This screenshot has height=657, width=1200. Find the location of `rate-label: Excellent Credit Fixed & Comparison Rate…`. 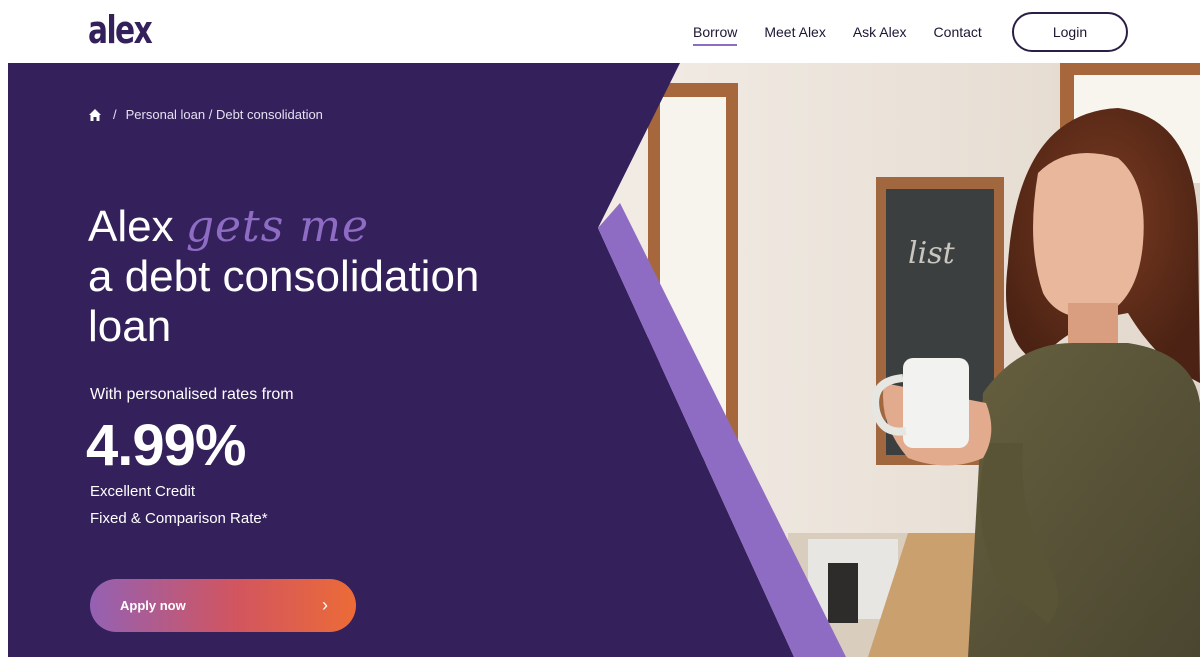

rate-label: Excellent Credit Fixed & Comparison Rate… is located at coordinates (179, 505).